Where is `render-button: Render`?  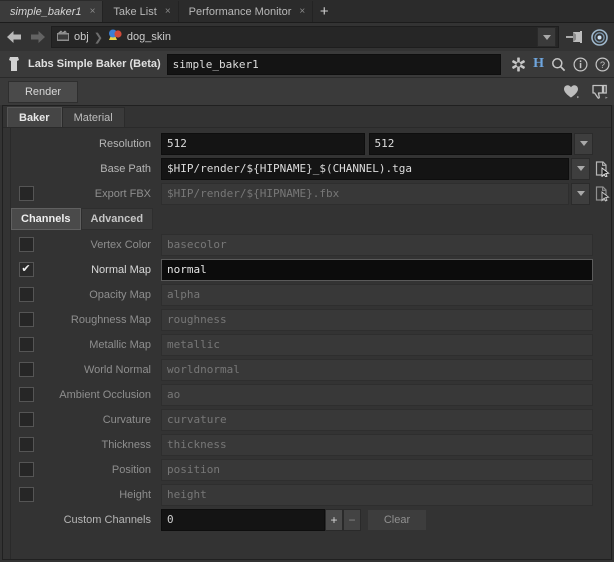 render-button: Render is located at coordinates (43, 91).